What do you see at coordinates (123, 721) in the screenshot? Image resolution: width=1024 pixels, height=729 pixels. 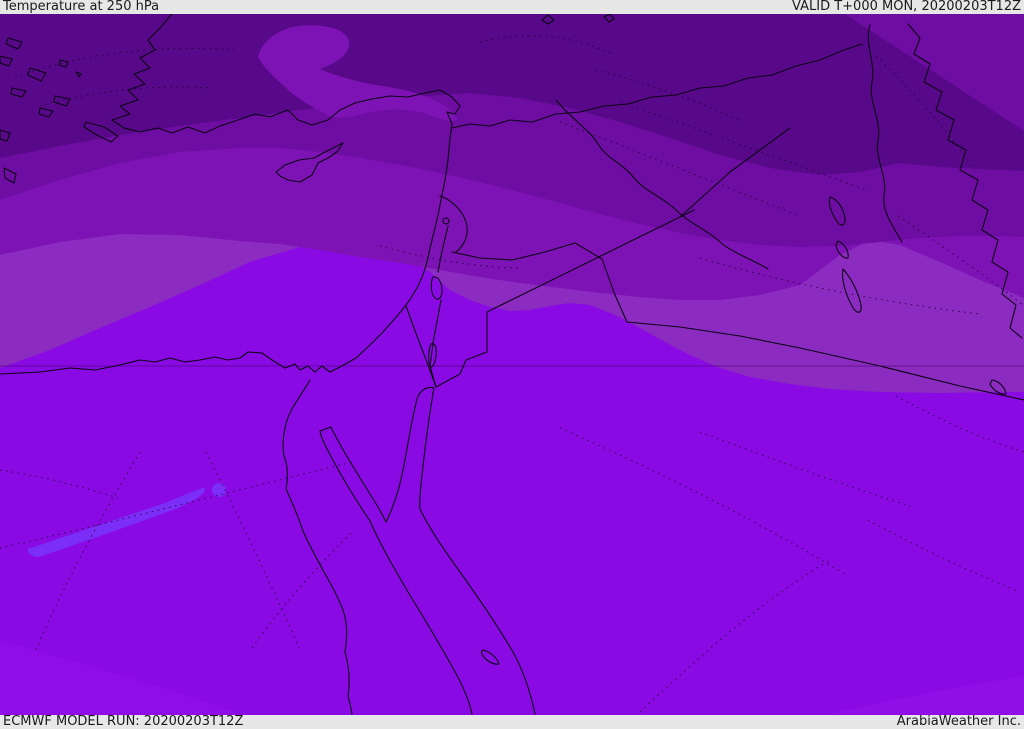 I see `model-run-label: ECMWF MODEL RUN: 20200203T12Z` at bounding box center [123, 721].